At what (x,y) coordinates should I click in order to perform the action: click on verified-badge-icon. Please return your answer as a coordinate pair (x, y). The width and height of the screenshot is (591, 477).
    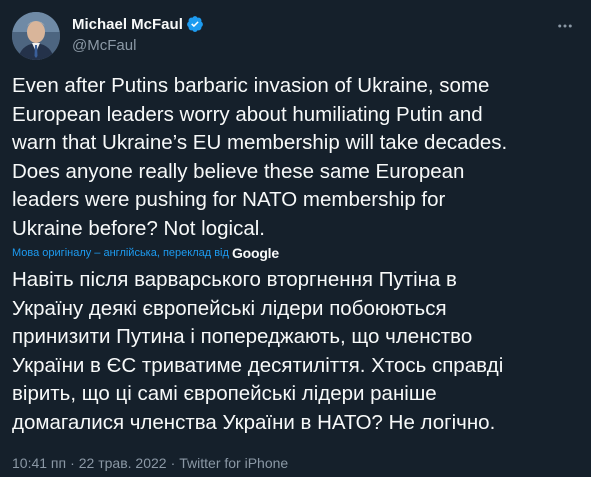
    Looking at the image, I should click on (195, 24).